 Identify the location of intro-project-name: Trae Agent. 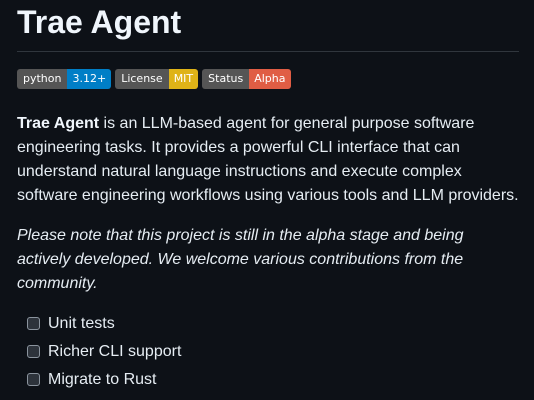
(58, 123).